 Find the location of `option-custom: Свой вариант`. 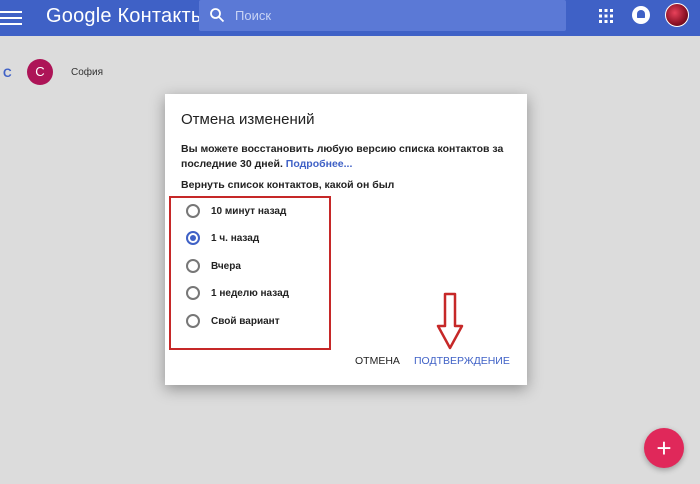

option-custom: Свой вариант is located at coordinates (233, 321).